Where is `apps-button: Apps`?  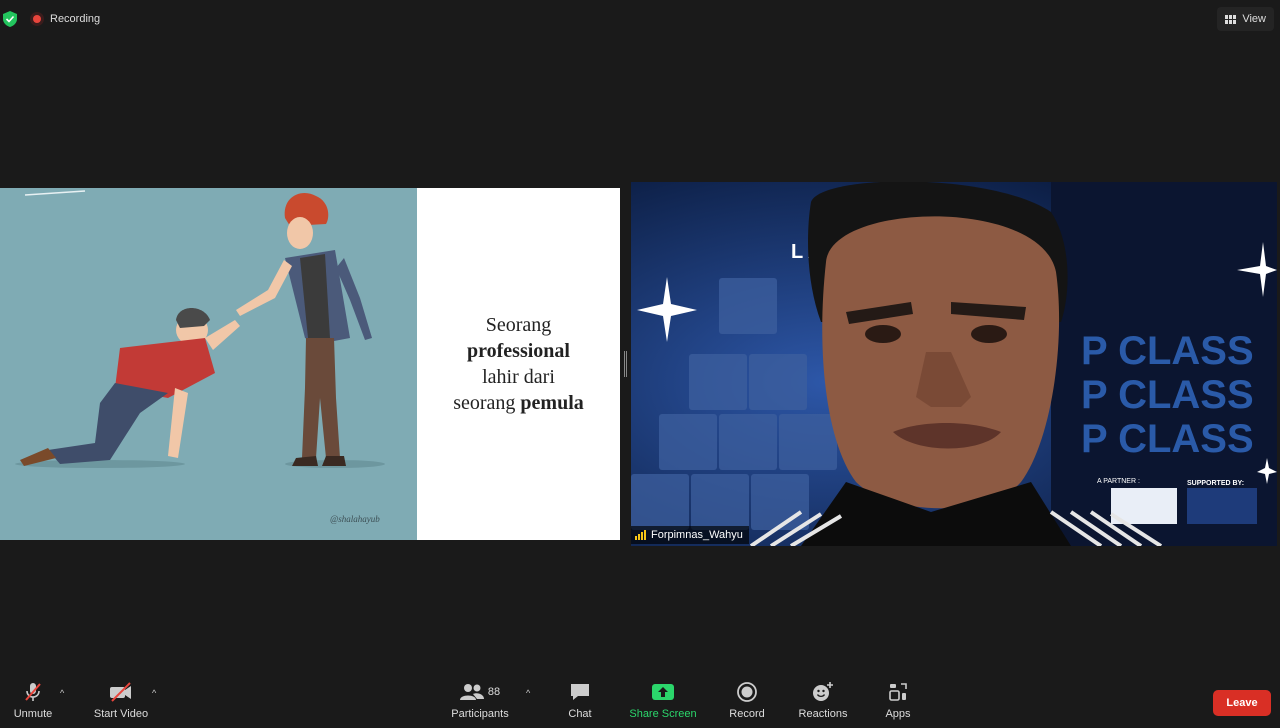
apps-button: Apps is located at coordinates (898, 703).